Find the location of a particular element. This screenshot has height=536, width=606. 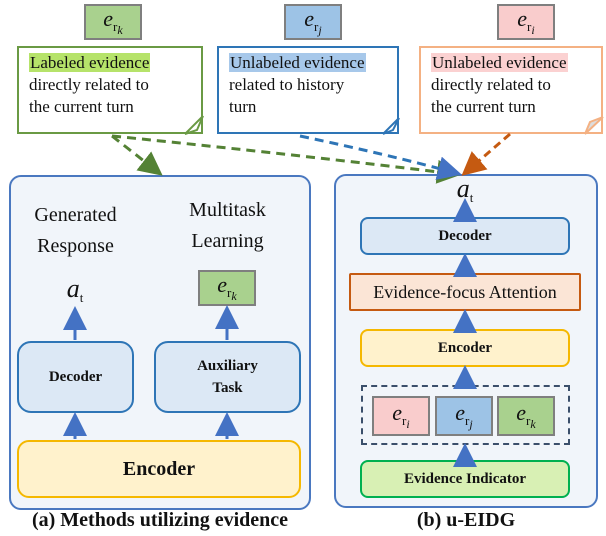

arrow-blue-to-b is located at coordinates (380, 157).